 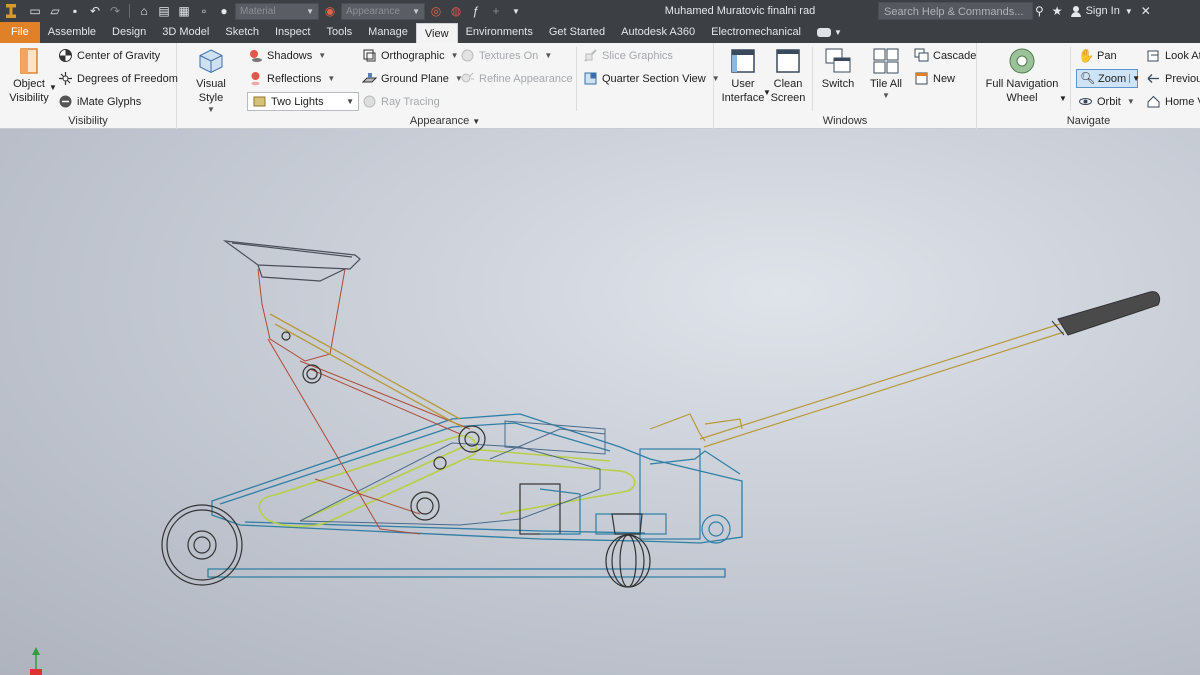 What do you see at coordinates (1022, 61) in the screenshot?
I see `navigation-wheel-icon` at bounding box center [1022, 61].